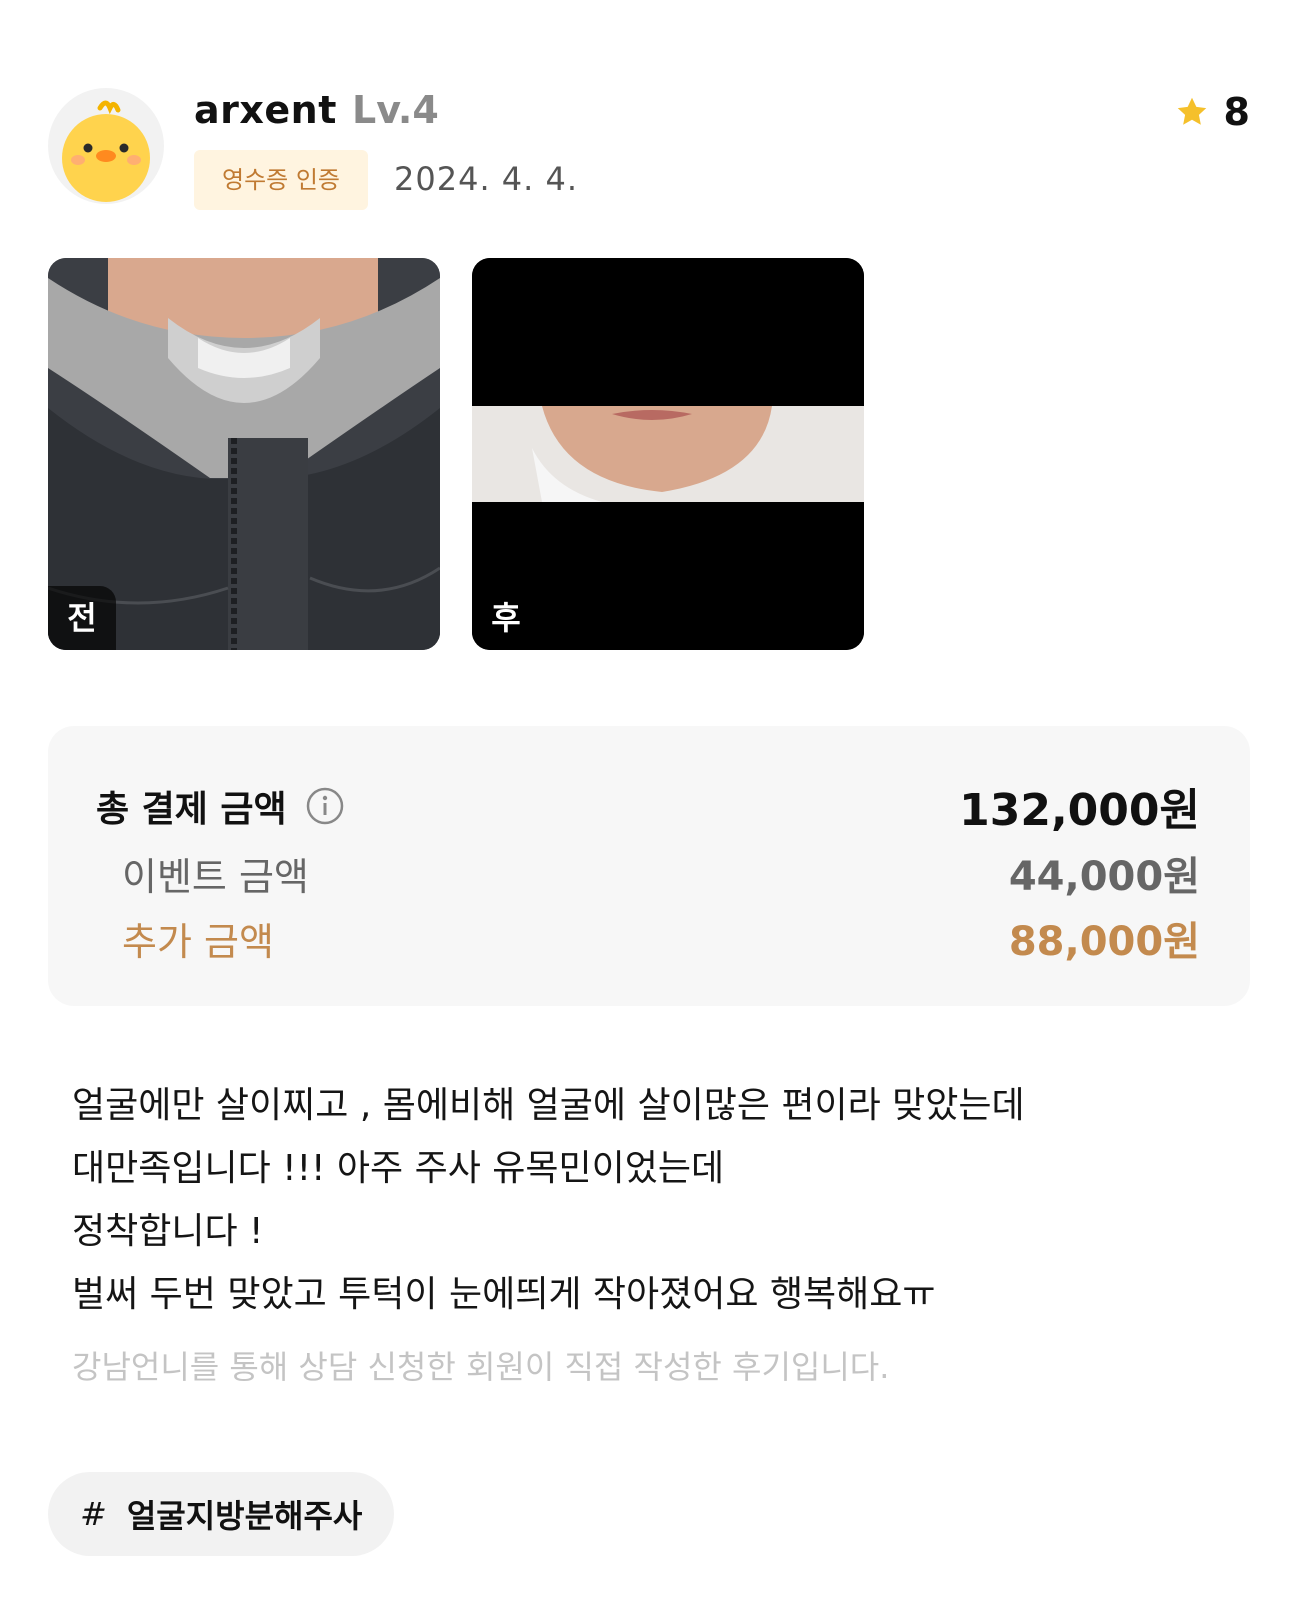  What do you see at coordinates (281, 180) in the screenshot?
I see `receipt-verified-badge: 영수증 인증` at bounding box center [281, 180].